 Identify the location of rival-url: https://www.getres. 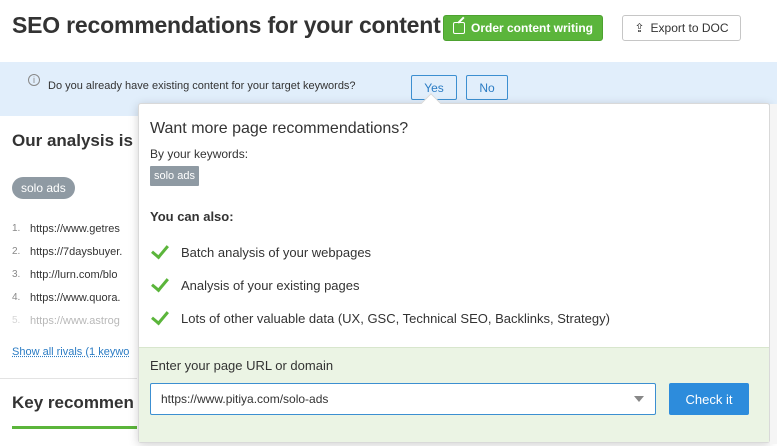
(75, 229).